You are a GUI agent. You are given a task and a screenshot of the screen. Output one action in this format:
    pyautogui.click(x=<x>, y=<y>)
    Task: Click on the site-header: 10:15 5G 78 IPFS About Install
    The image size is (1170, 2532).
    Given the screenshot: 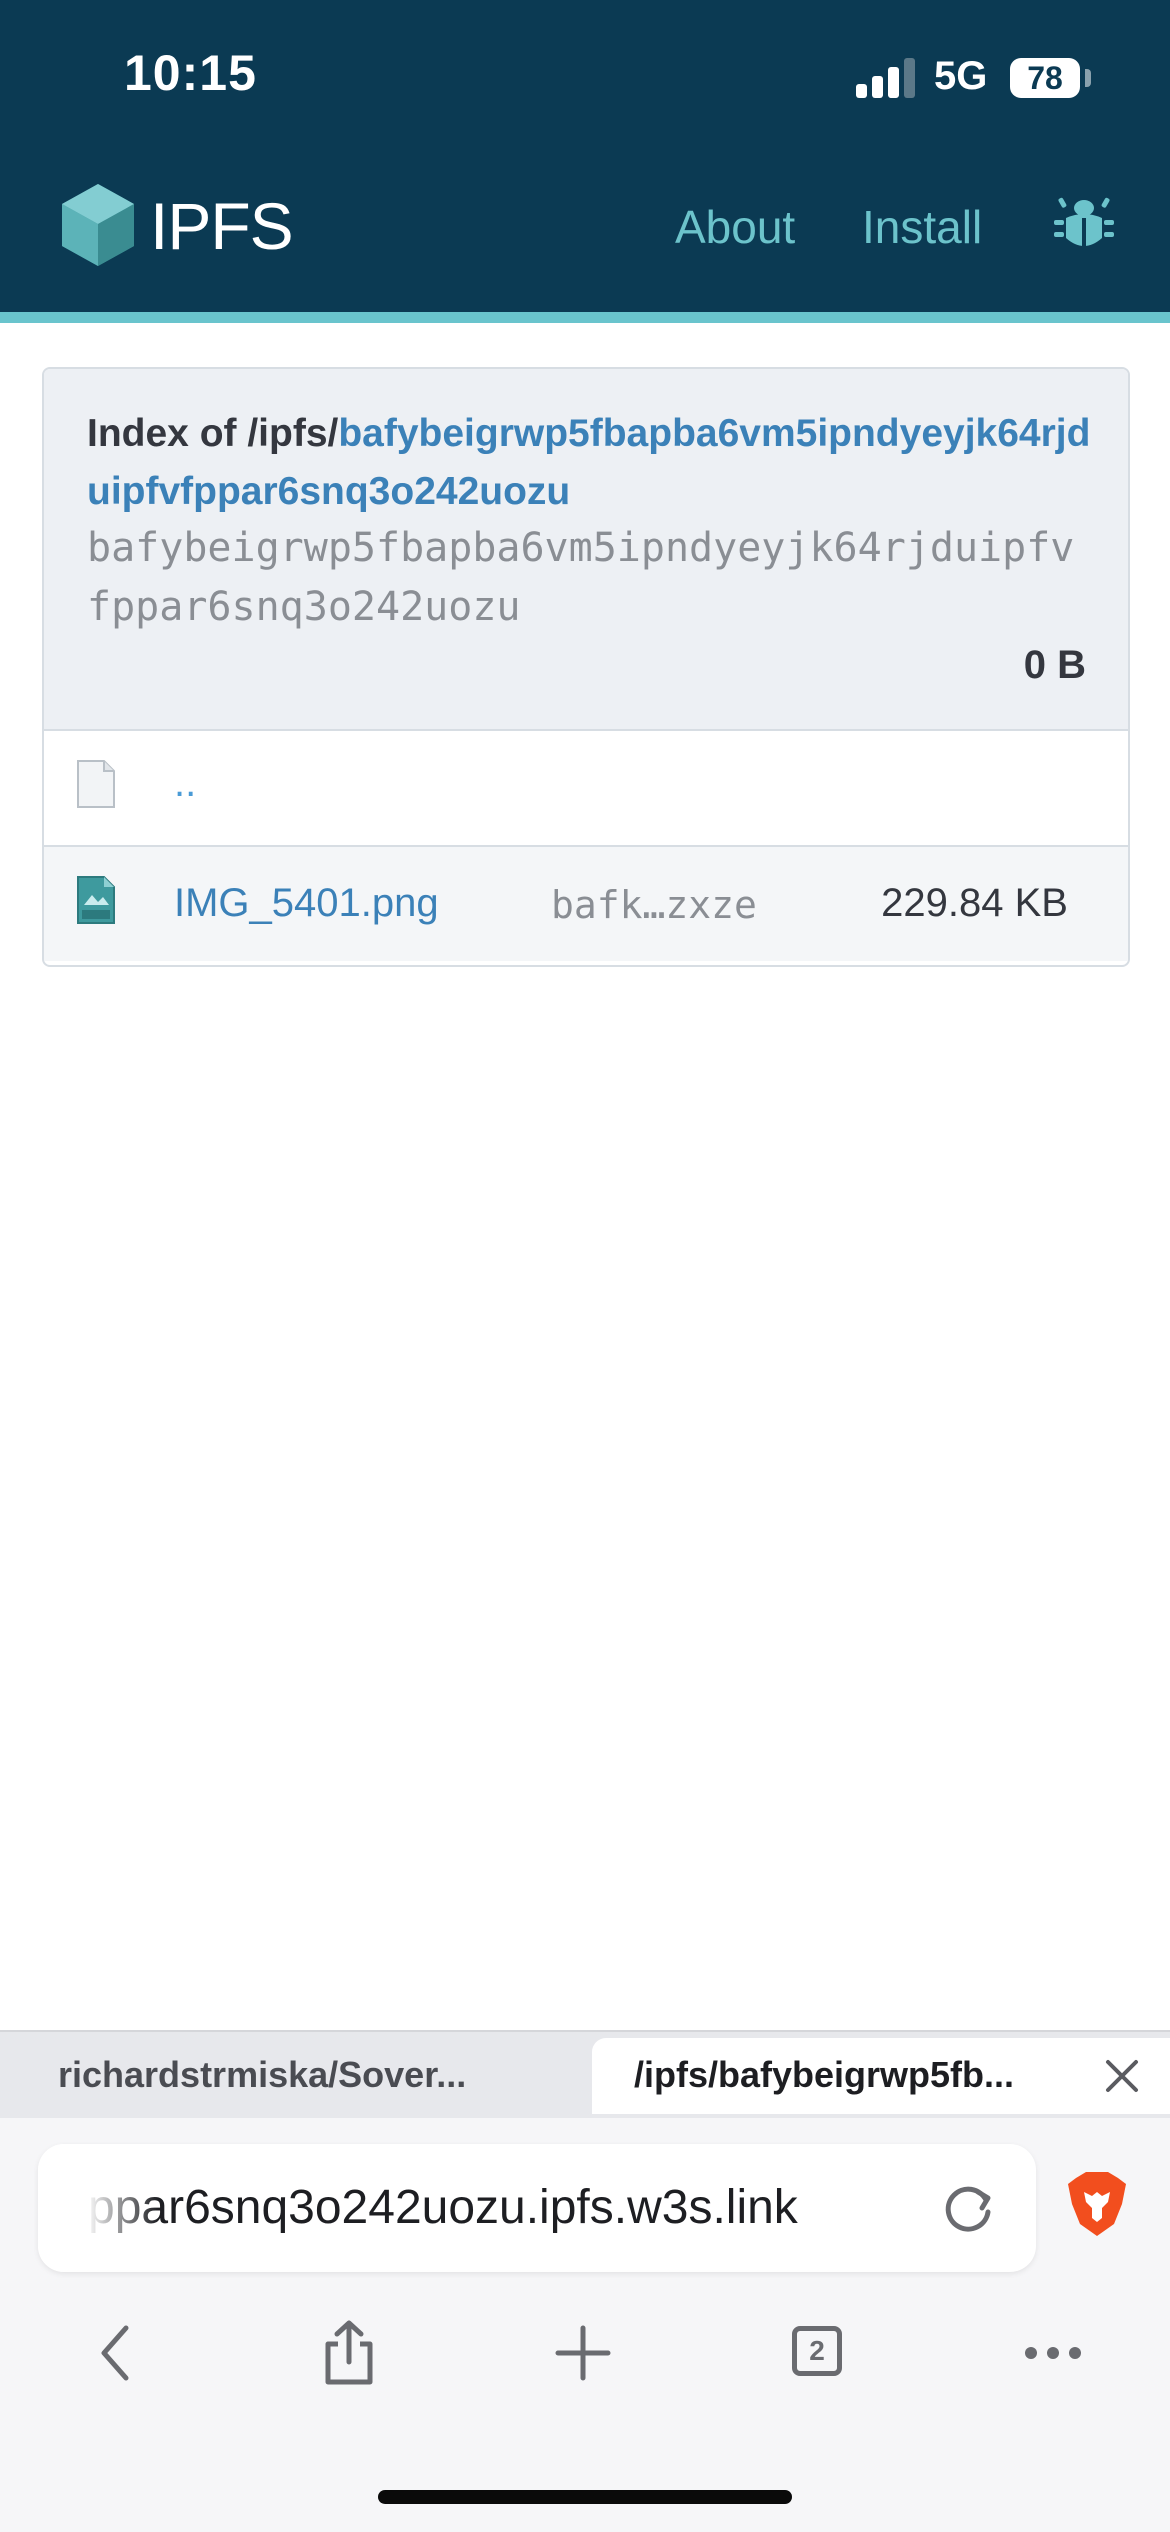 What is the action you would take?
    pyautogui.click(x=585, y=156)
    